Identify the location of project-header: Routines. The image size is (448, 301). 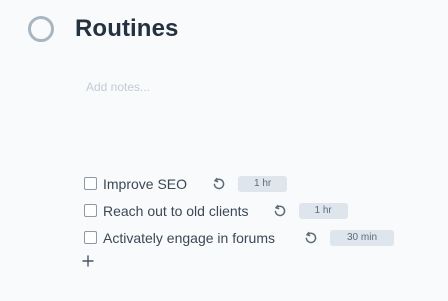
(103, 29).